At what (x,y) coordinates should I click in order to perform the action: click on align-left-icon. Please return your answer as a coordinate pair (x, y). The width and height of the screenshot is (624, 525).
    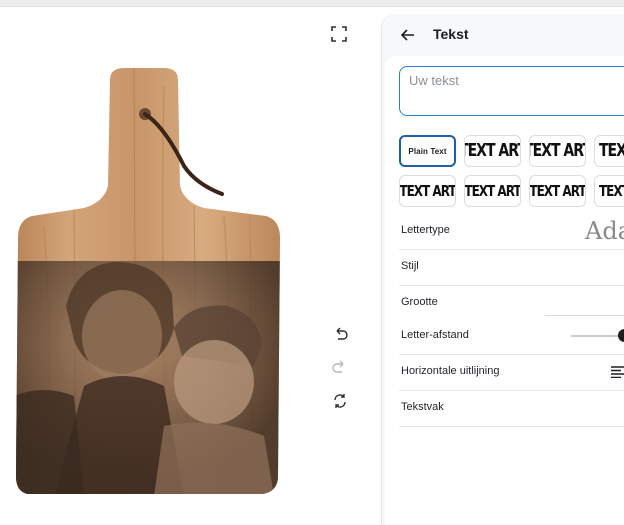
    Looking at the image, I should click on (617, 372).